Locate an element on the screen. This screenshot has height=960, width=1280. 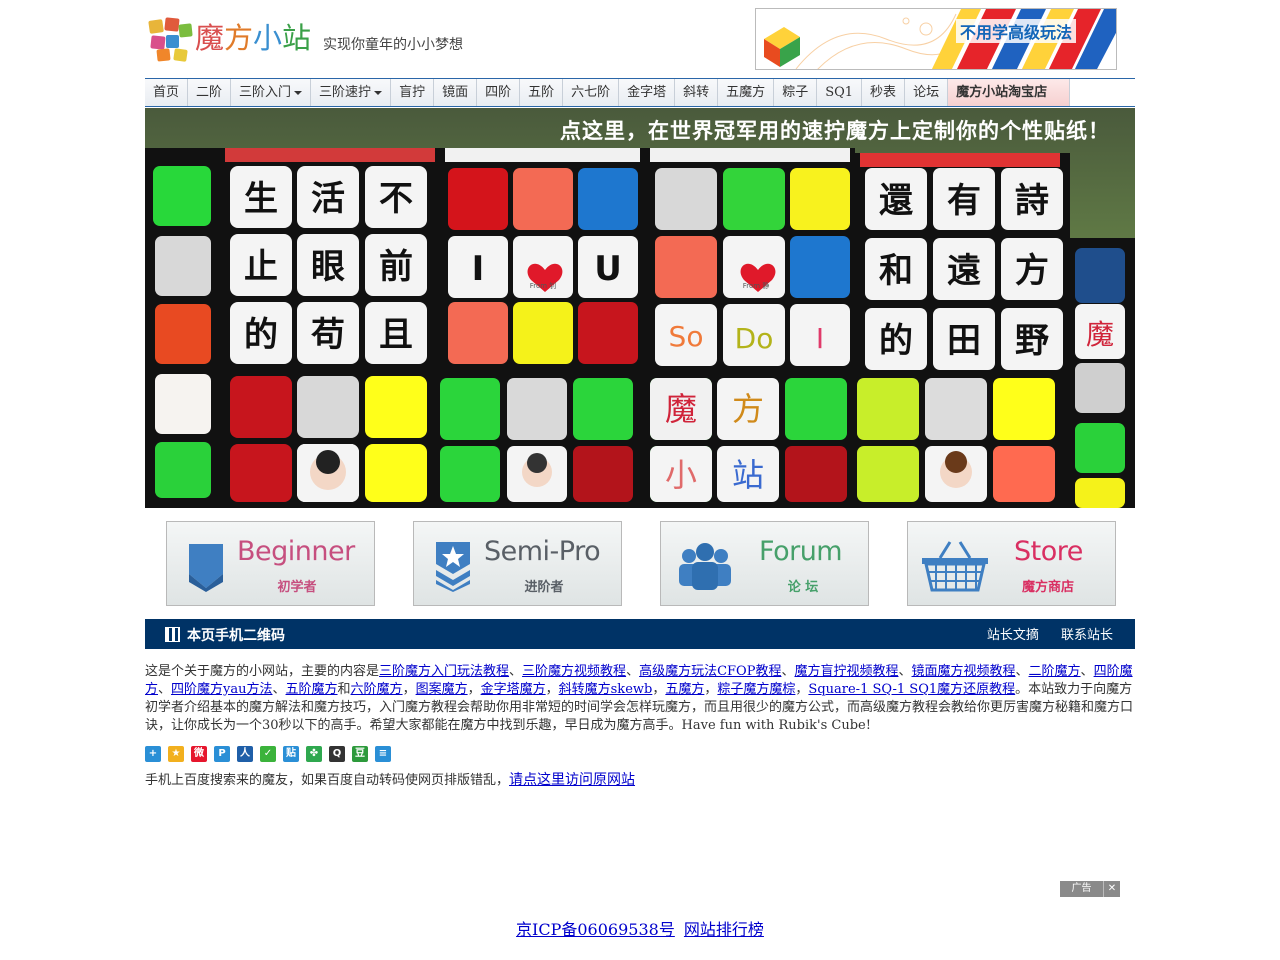
intro-link: 三阶魔方入门玩法教程 is located at coordinates (444, 671).